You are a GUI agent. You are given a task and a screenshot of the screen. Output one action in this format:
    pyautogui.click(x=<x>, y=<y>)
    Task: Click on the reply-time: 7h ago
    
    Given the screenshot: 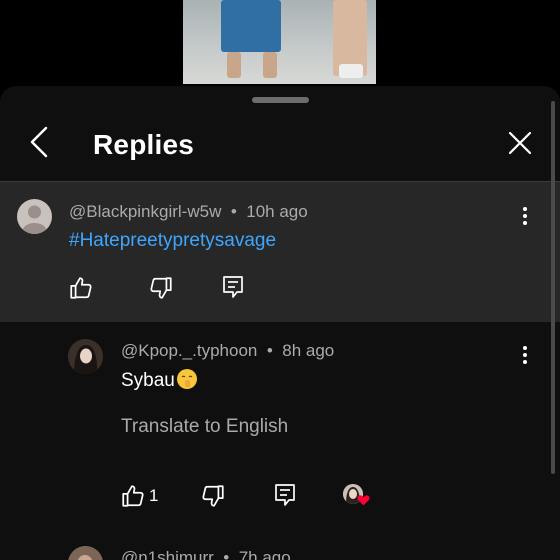 What is the action you would take?
    pyautogui.click(x=264, y=554)
    